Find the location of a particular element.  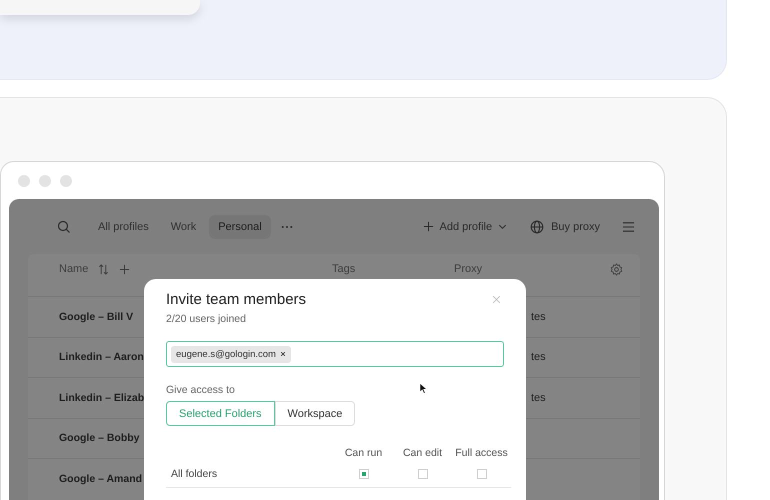

tab: Personal is located at coordinates (240, 226).